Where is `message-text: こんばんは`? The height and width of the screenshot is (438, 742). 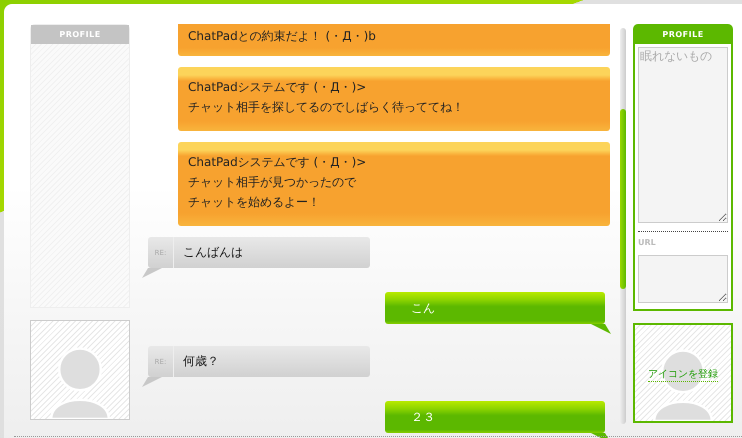 message-text: こんばんは is located at coordinates (212, 252).